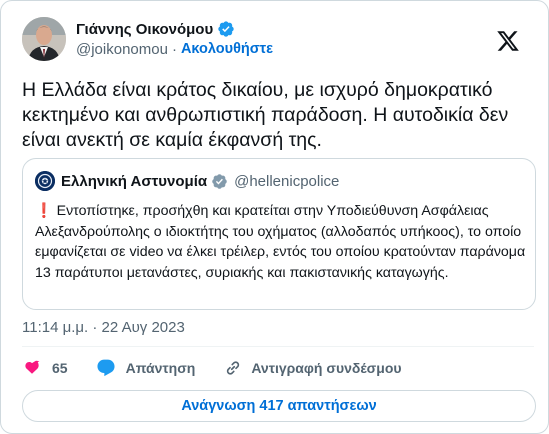 The width and height of the screenshot is (549, 434). What do you see at coordinates (219, 181) in the screenshot?
I see `government-badge-icon` at bounding box center [219, 181].